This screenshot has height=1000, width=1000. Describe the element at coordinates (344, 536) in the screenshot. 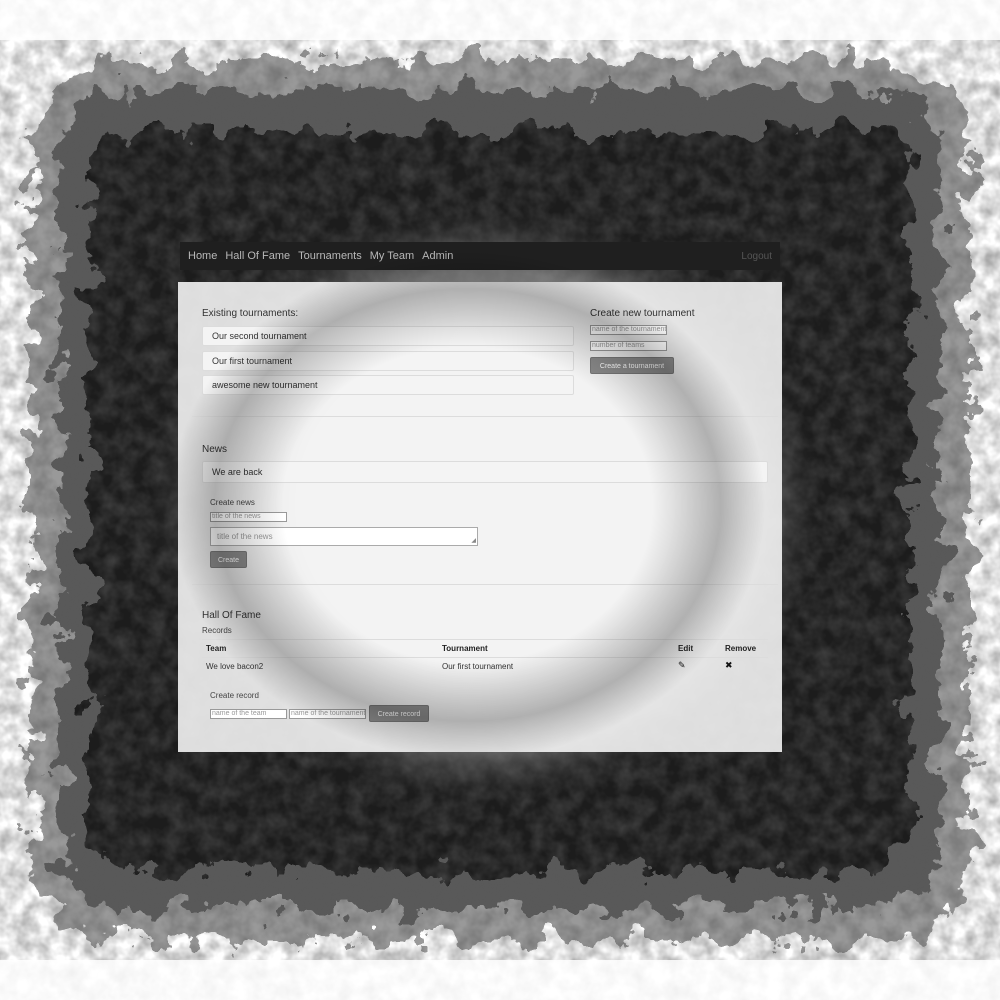

I see `news-body-textarea: title of the news ◢` at that location.